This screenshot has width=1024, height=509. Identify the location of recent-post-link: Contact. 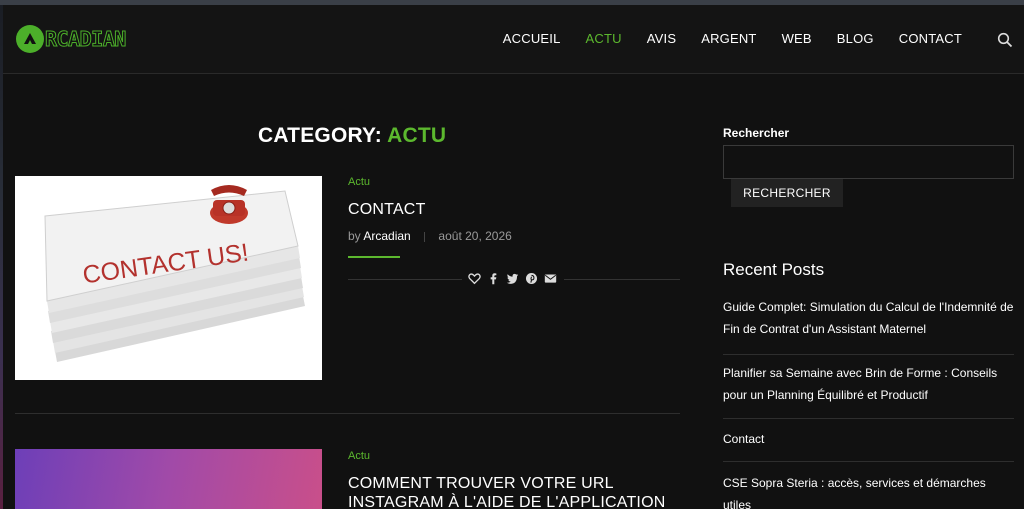
(868, 439).